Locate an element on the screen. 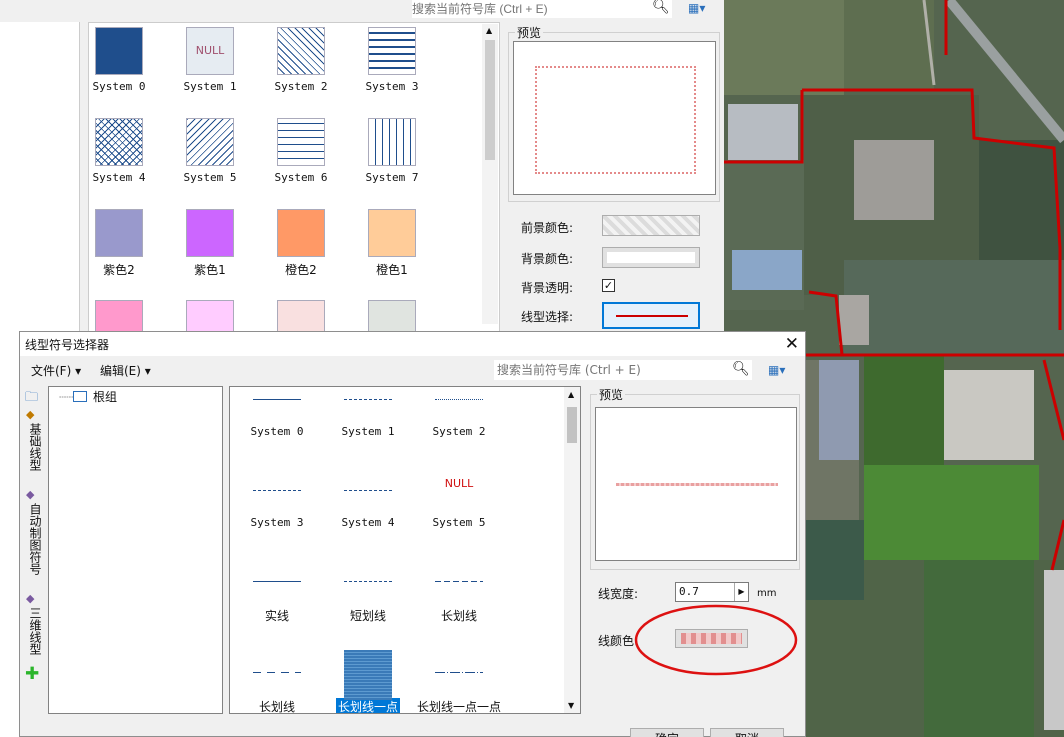  fill-symbol-label: 紫色1 is located at coordinates (210, 270).